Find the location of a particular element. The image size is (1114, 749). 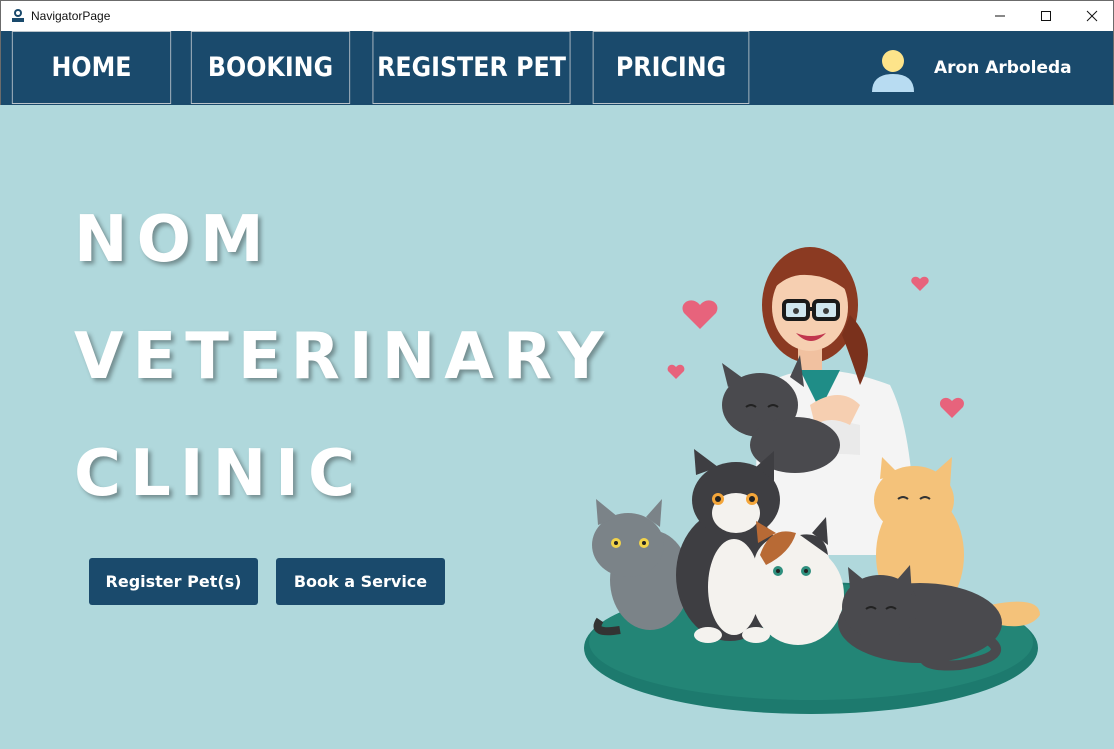

nav-home-label: HOME is located at coordinates (91, 67).